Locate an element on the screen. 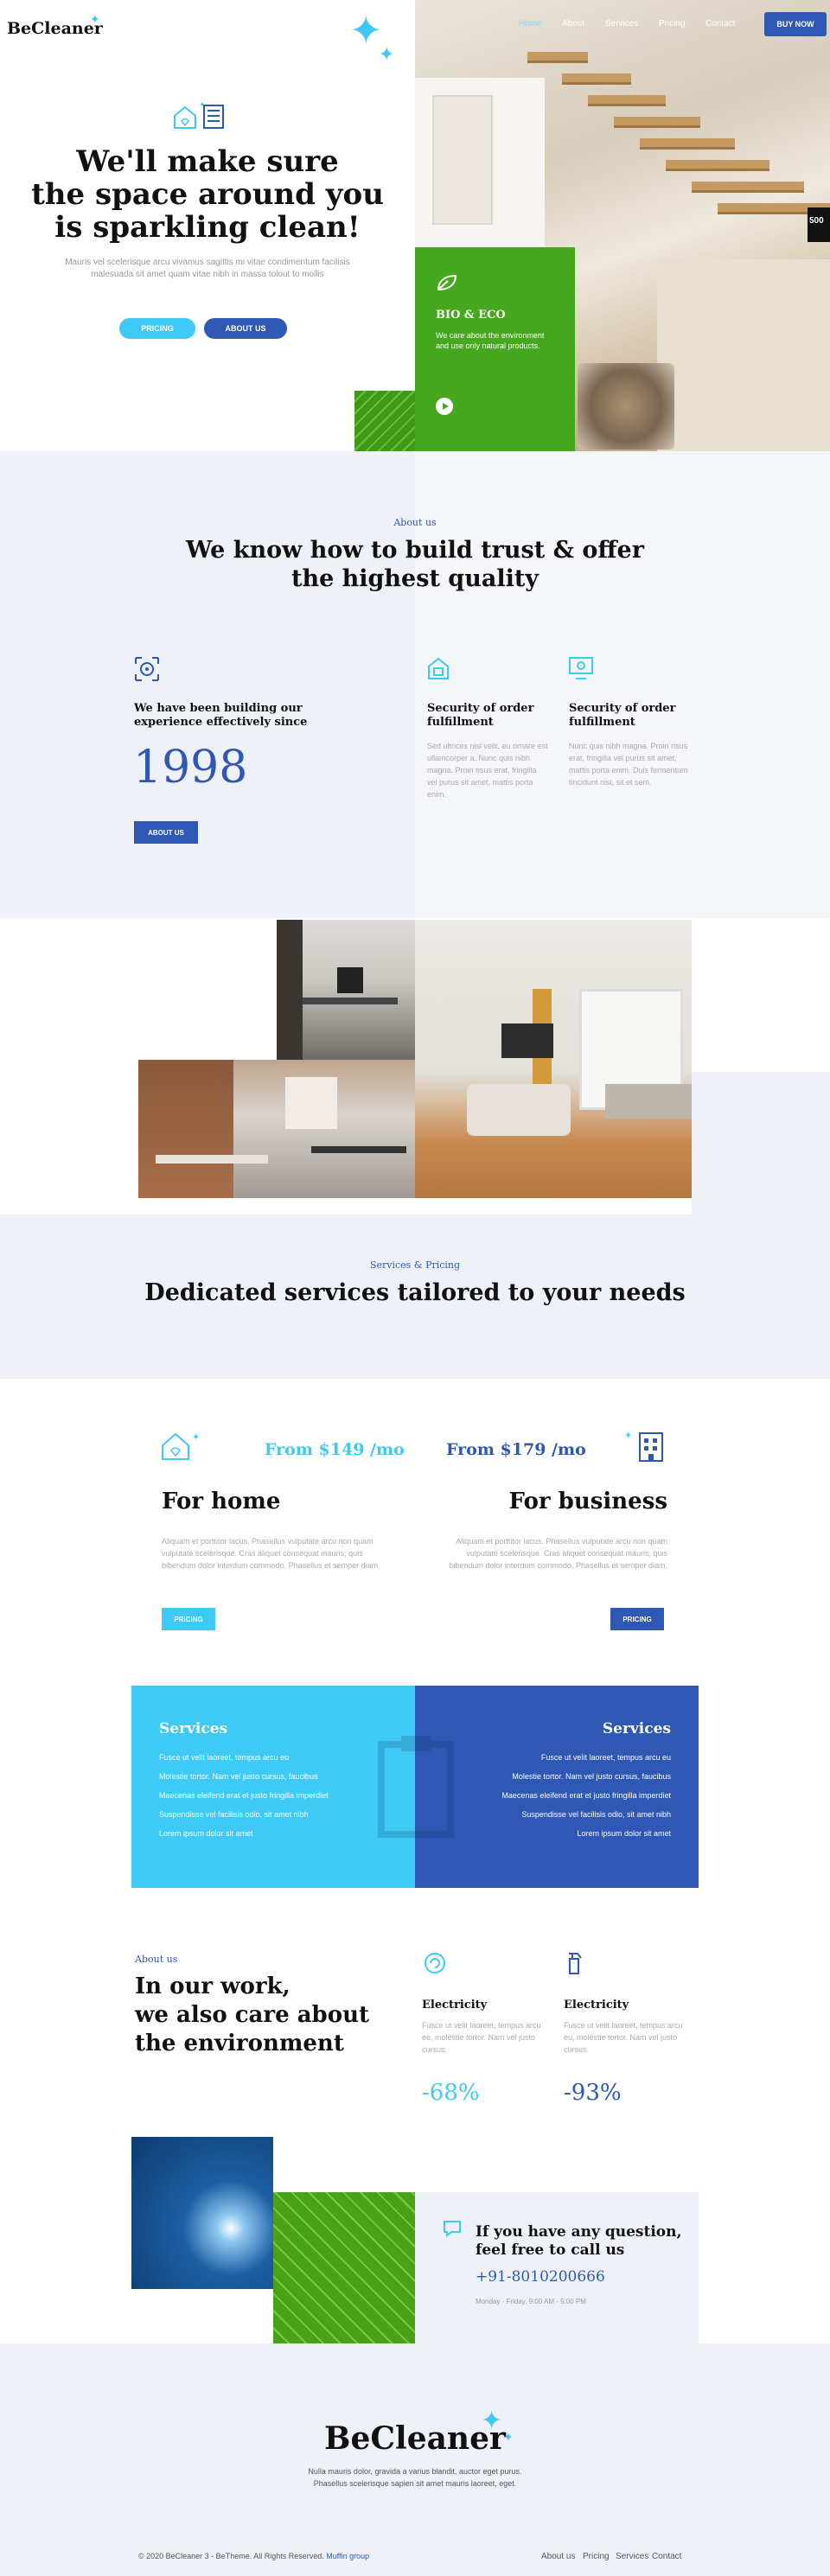 The image size is (830, 2576). about-title-line: We know how to build trust & offer is located at coordinates (415, 550).